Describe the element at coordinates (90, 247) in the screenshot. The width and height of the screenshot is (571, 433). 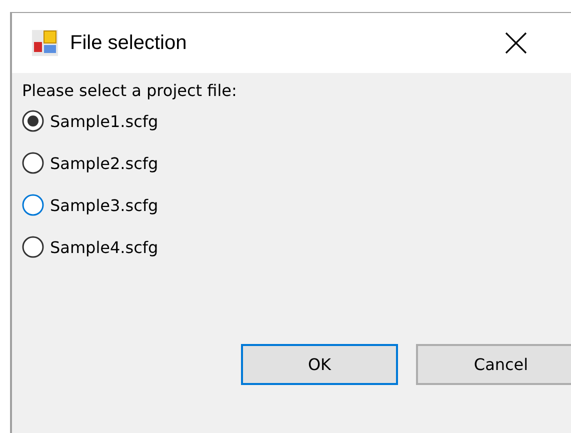
I see `radio-option: Sample4.scfg` at that location.